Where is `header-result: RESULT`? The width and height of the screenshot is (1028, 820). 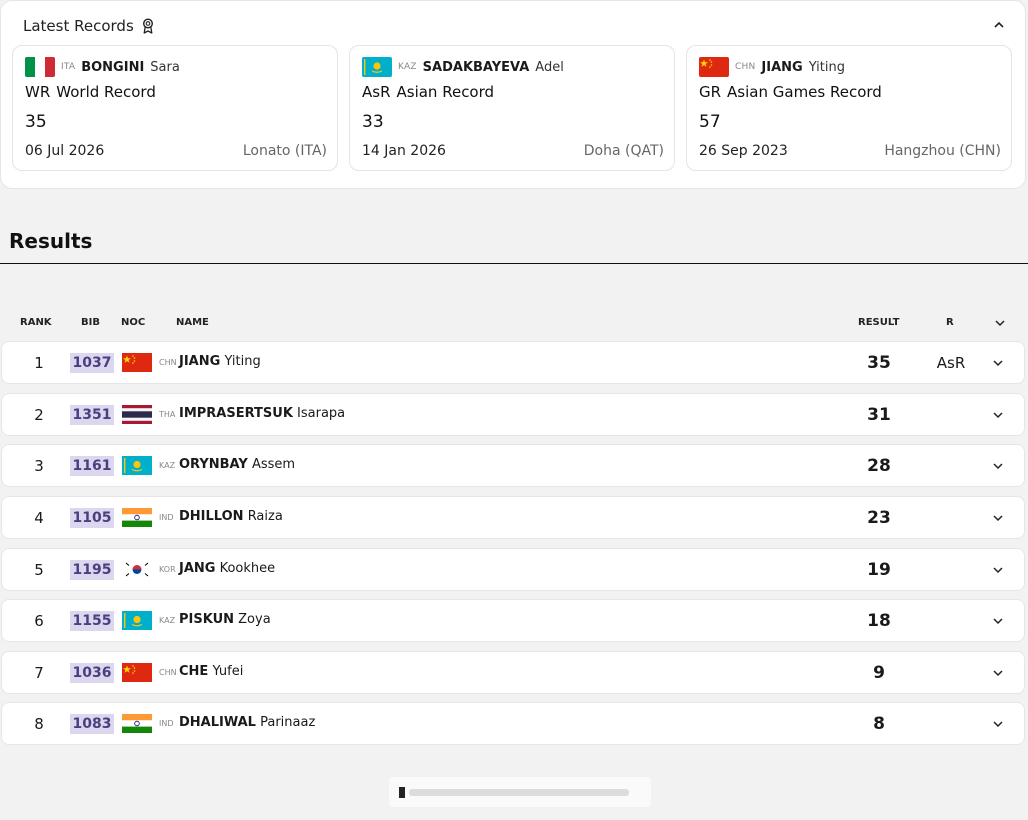
header-result: RESULT is located at coordinates (879, 322).